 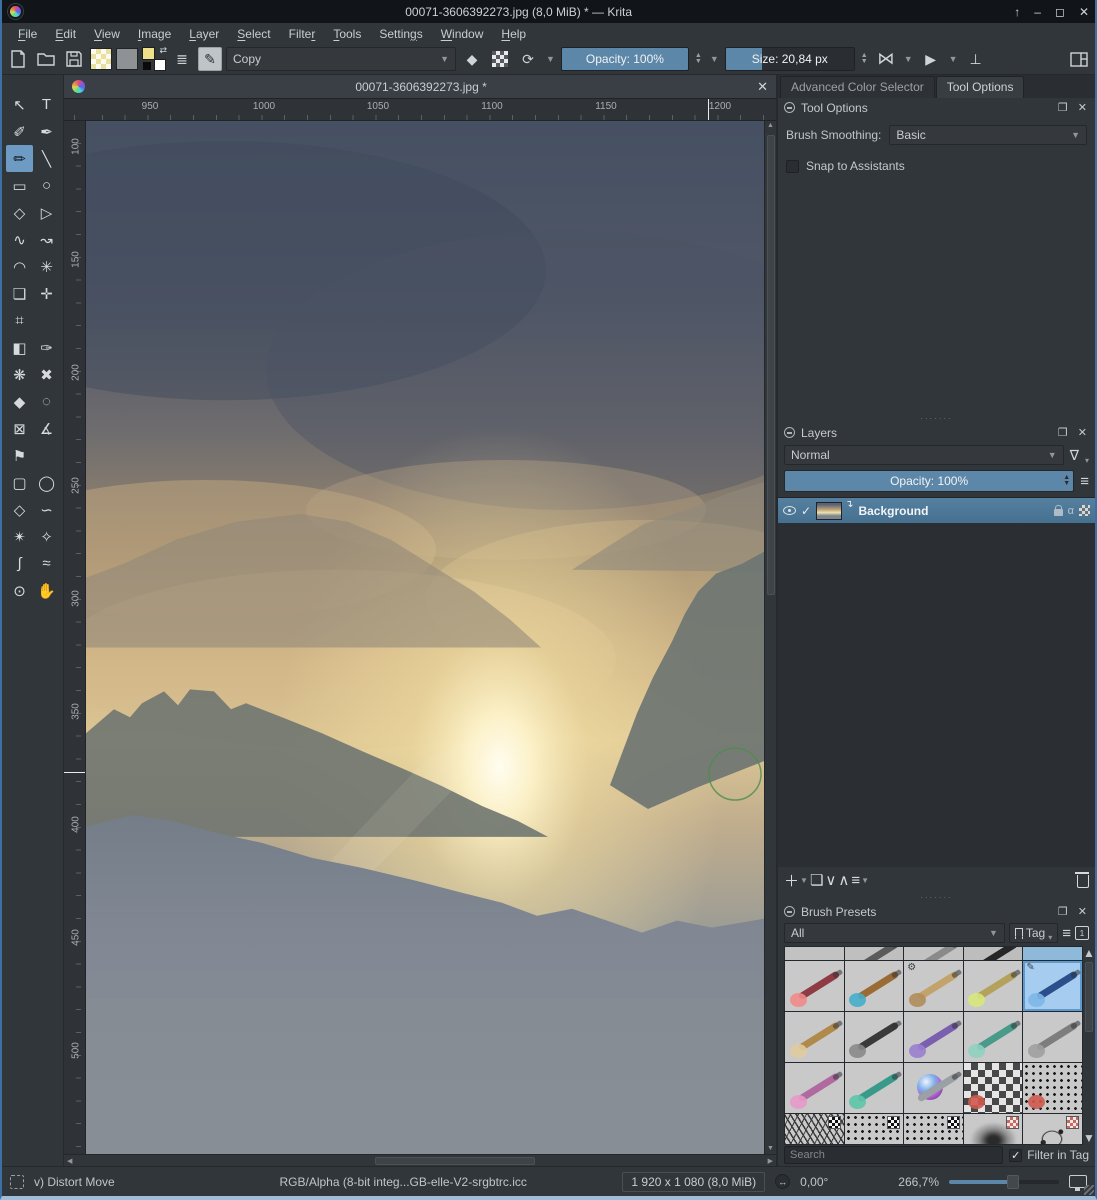 I want to click on zoom-tool: ⊙, so click(x=19, y=590).